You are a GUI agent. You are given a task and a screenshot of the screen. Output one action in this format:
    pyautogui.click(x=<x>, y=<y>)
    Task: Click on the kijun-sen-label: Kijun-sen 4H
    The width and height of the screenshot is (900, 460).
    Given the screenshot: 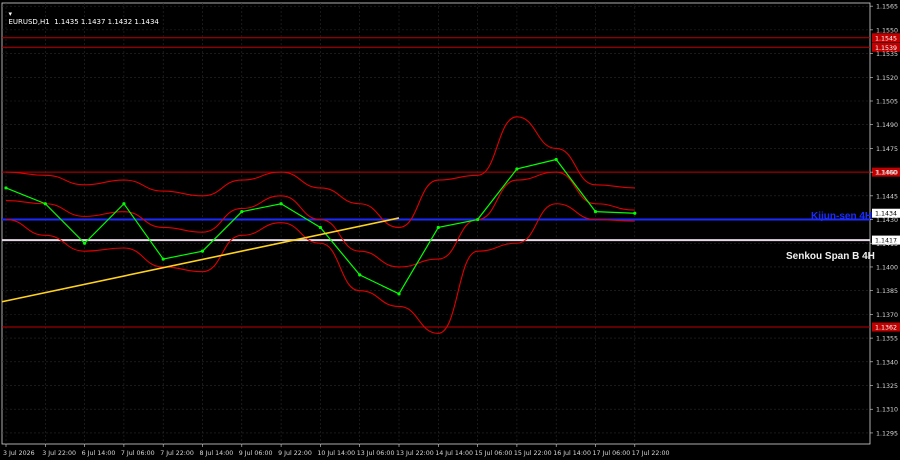 What is the action you would take?
    pyautogui.click(x=842, y=216)
    